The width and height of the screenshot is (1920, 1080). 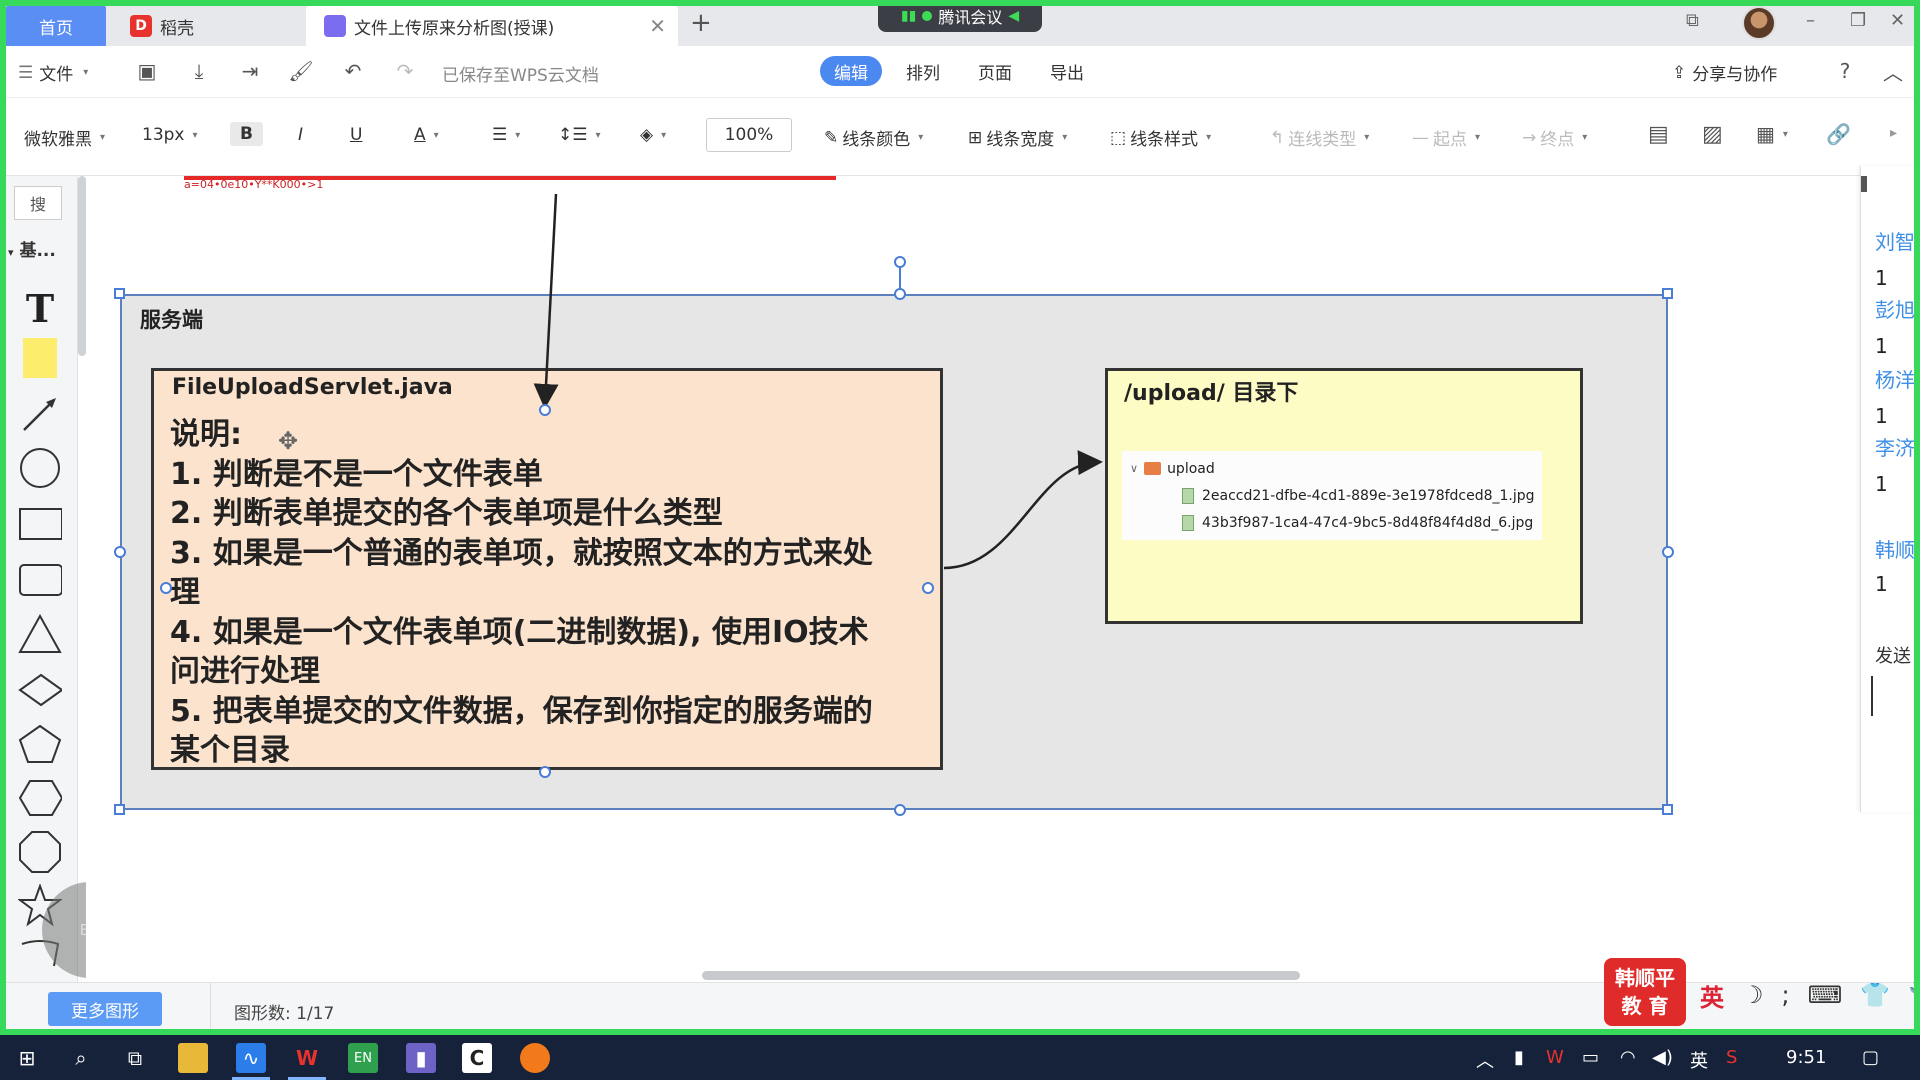 I want to click on volume-icon: ◀), so click(x=1662, y=1057).